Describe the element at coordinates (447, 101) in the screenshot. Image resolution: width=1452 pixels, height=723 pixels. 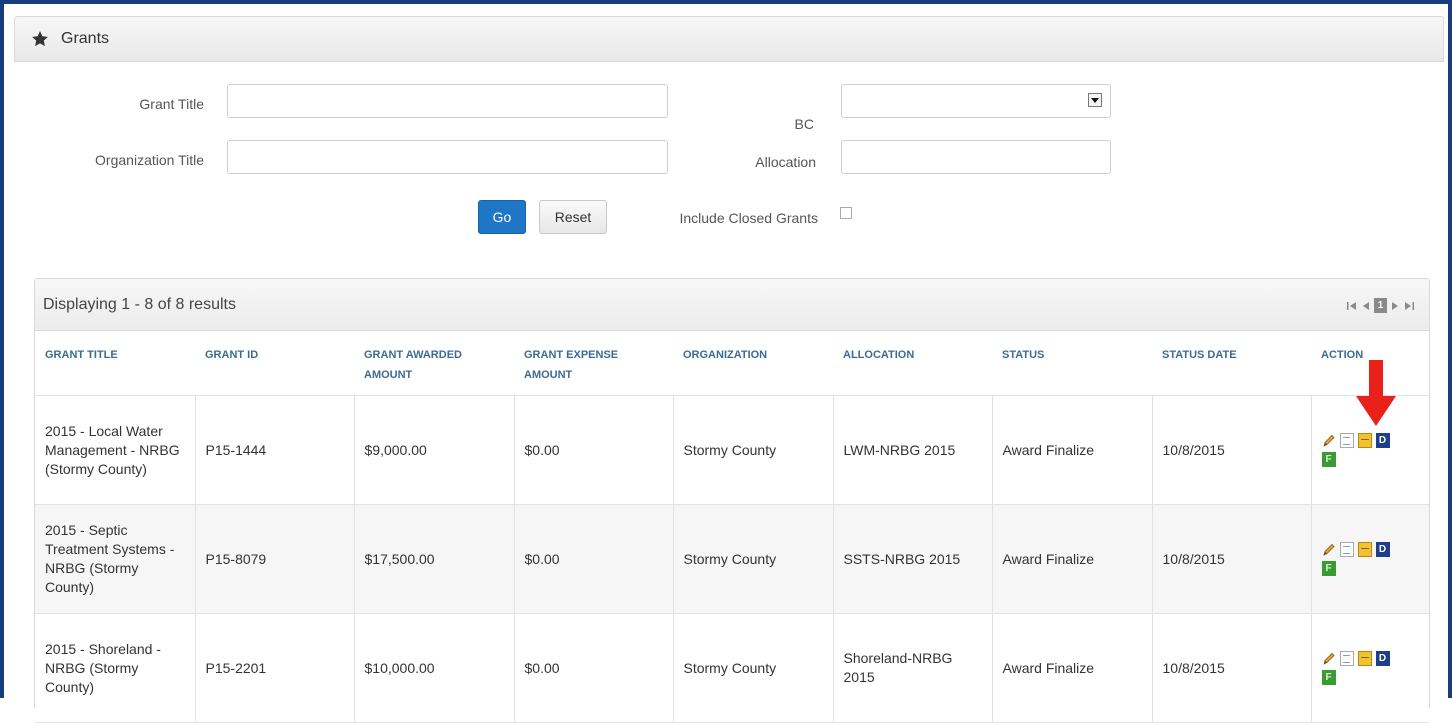
I see `grant-title-input` at that location.